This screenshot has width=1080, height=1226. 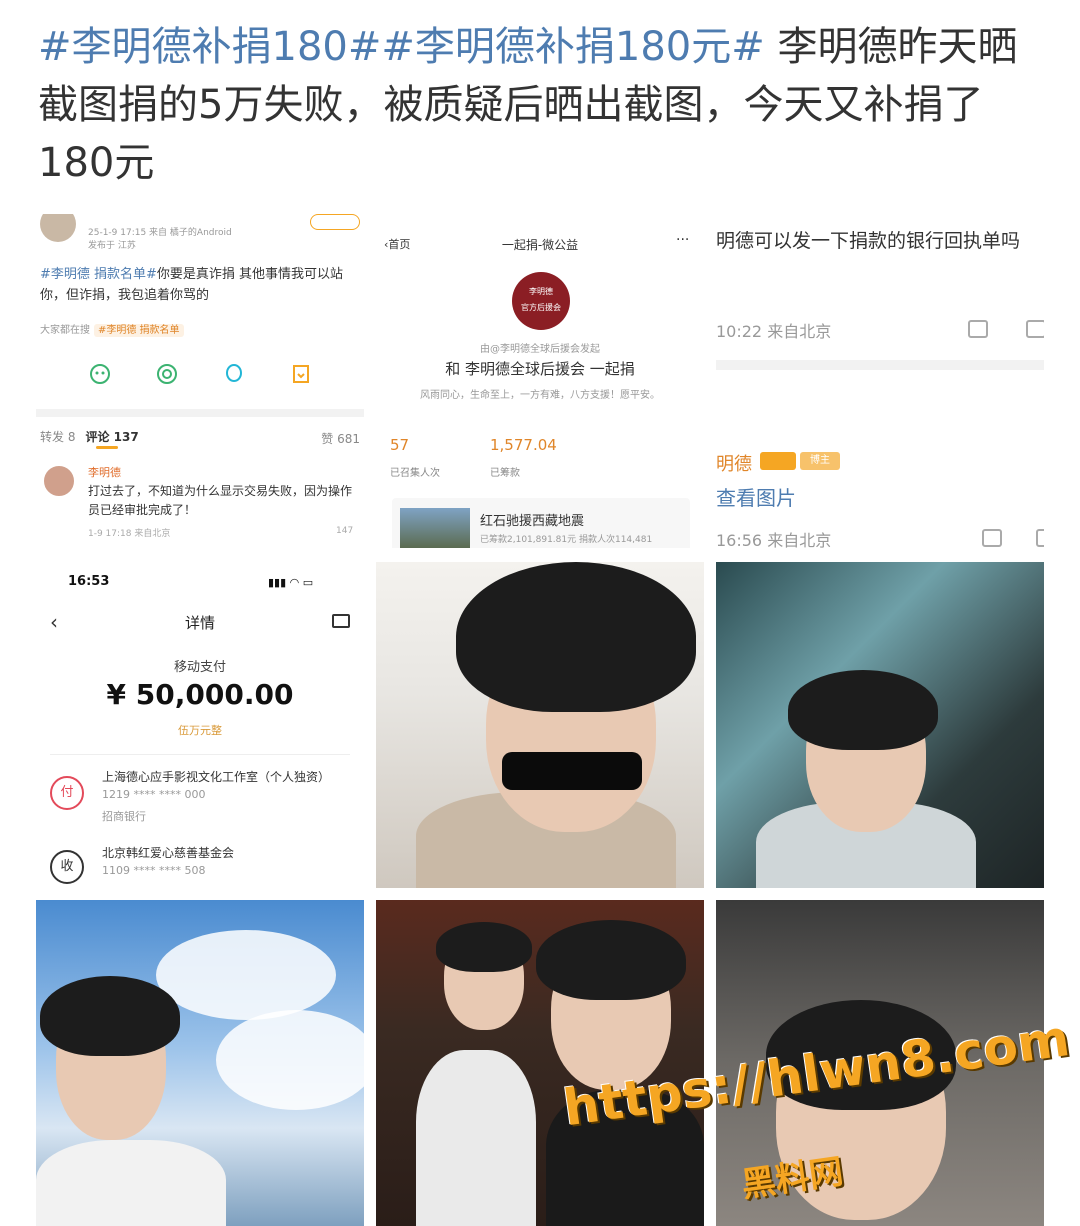 I want to click on share-row, so click(x=200, y=374).